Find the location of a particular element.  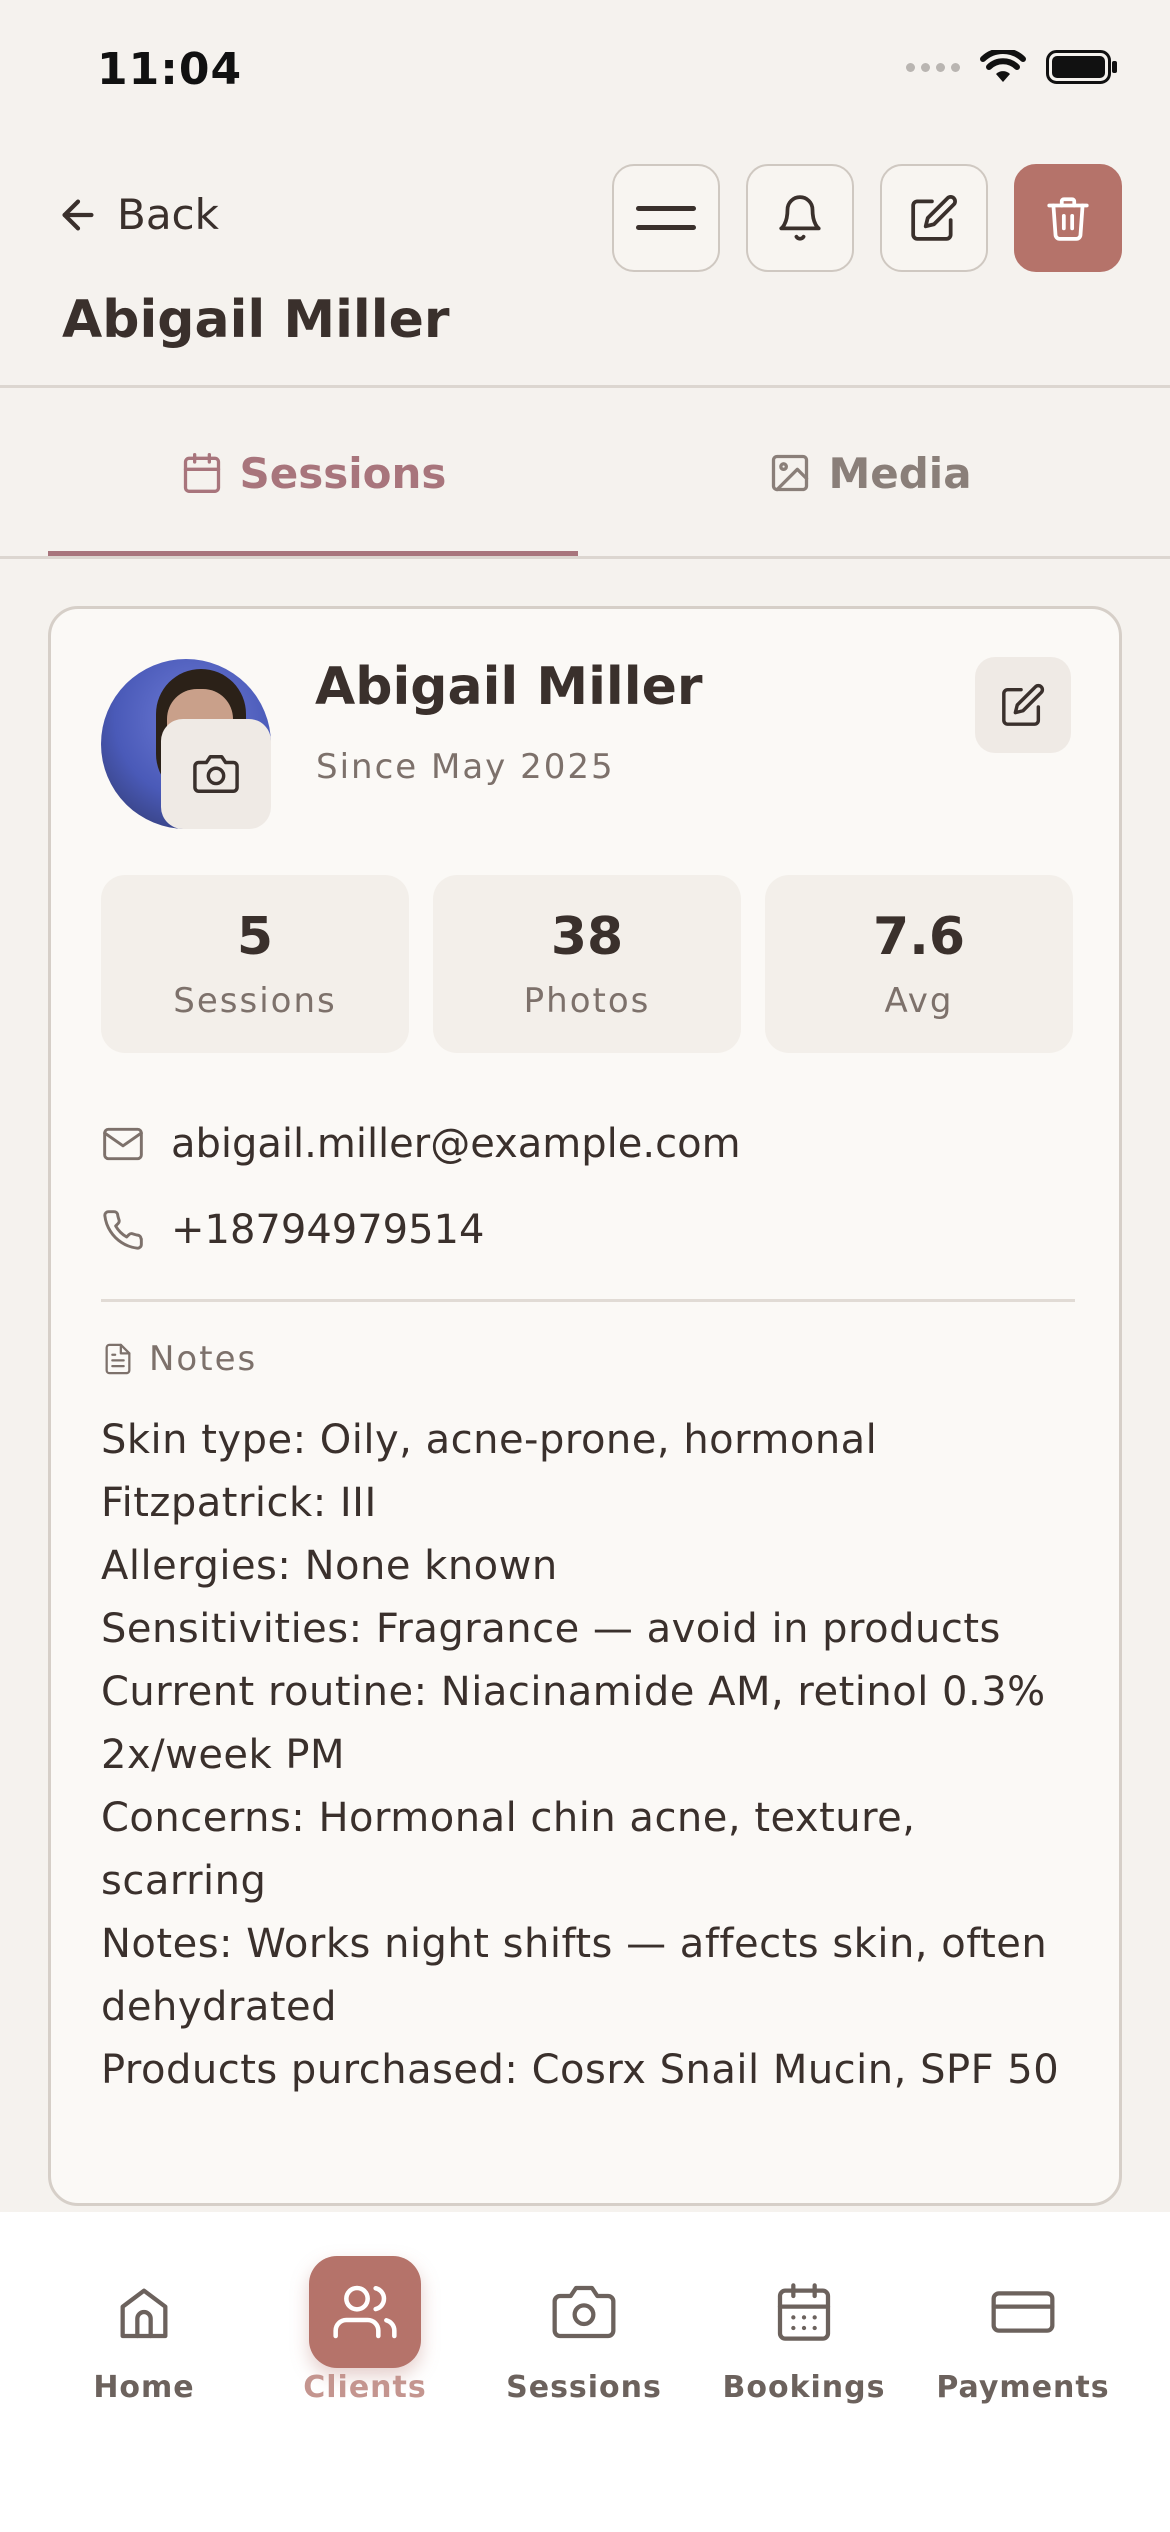

nav-label: Clients is located at coordinates (365, 2387).